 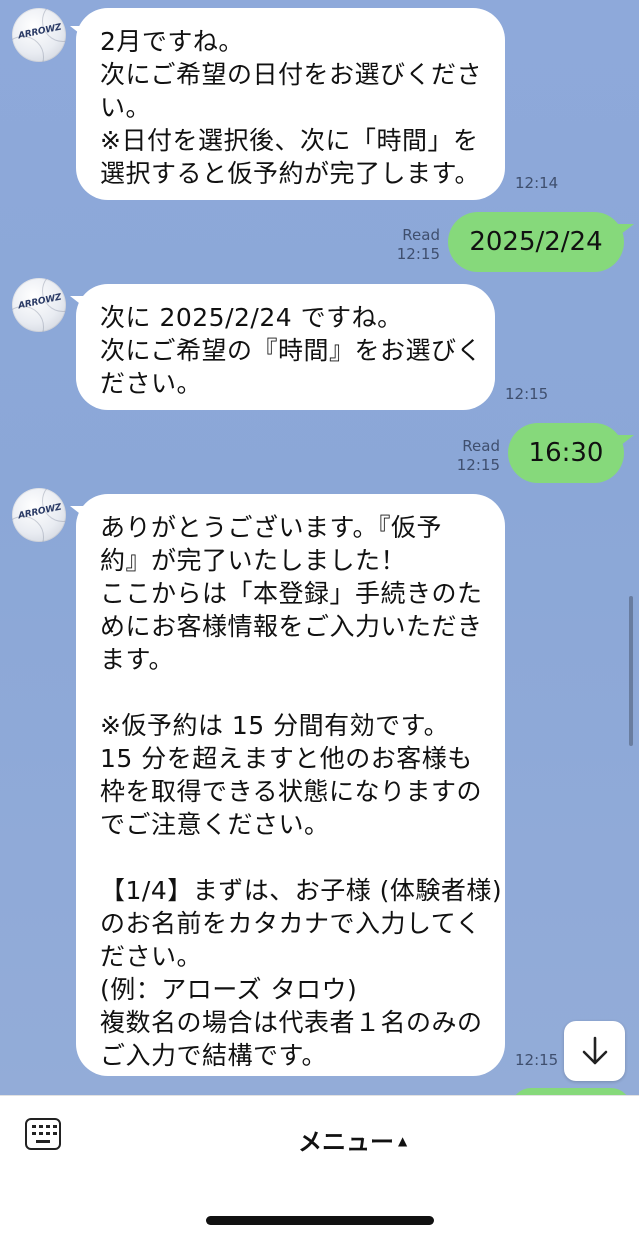 I want to click on message-text: 16:30, so click(x=566, y=453).